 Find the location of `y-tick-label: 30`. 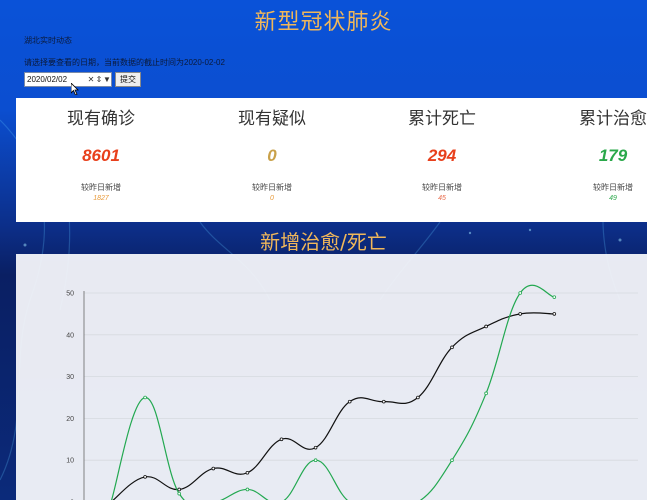

y-tick-label: 30 is located at coordinates (70, 377).